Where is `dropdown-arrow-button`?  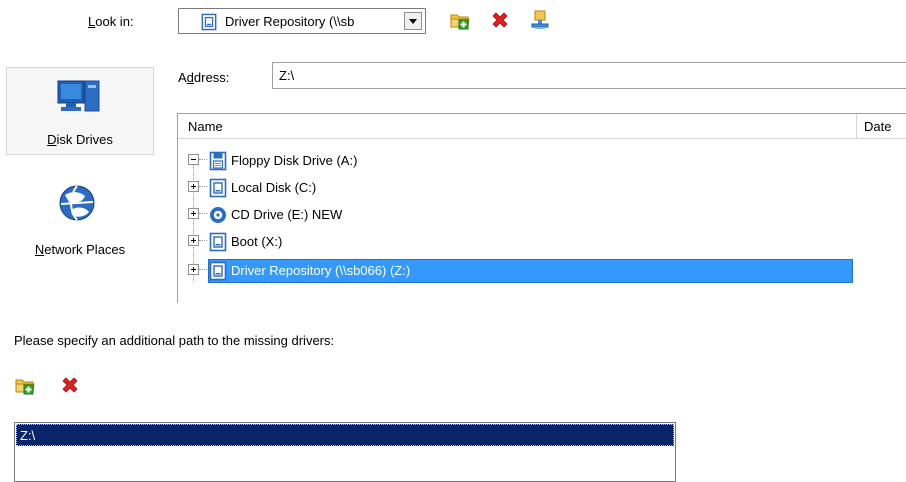
dropdown-arrow-button is located at coordinates (413, 21).